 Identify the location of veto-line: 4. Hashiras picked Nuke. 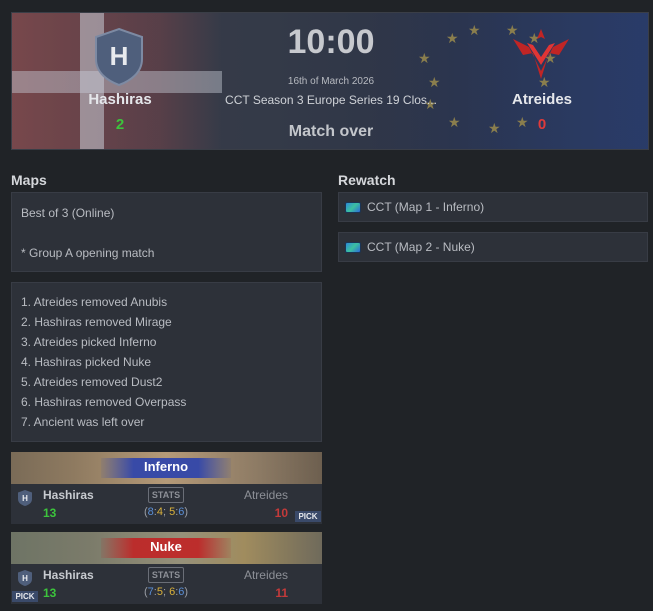
(86, 362).